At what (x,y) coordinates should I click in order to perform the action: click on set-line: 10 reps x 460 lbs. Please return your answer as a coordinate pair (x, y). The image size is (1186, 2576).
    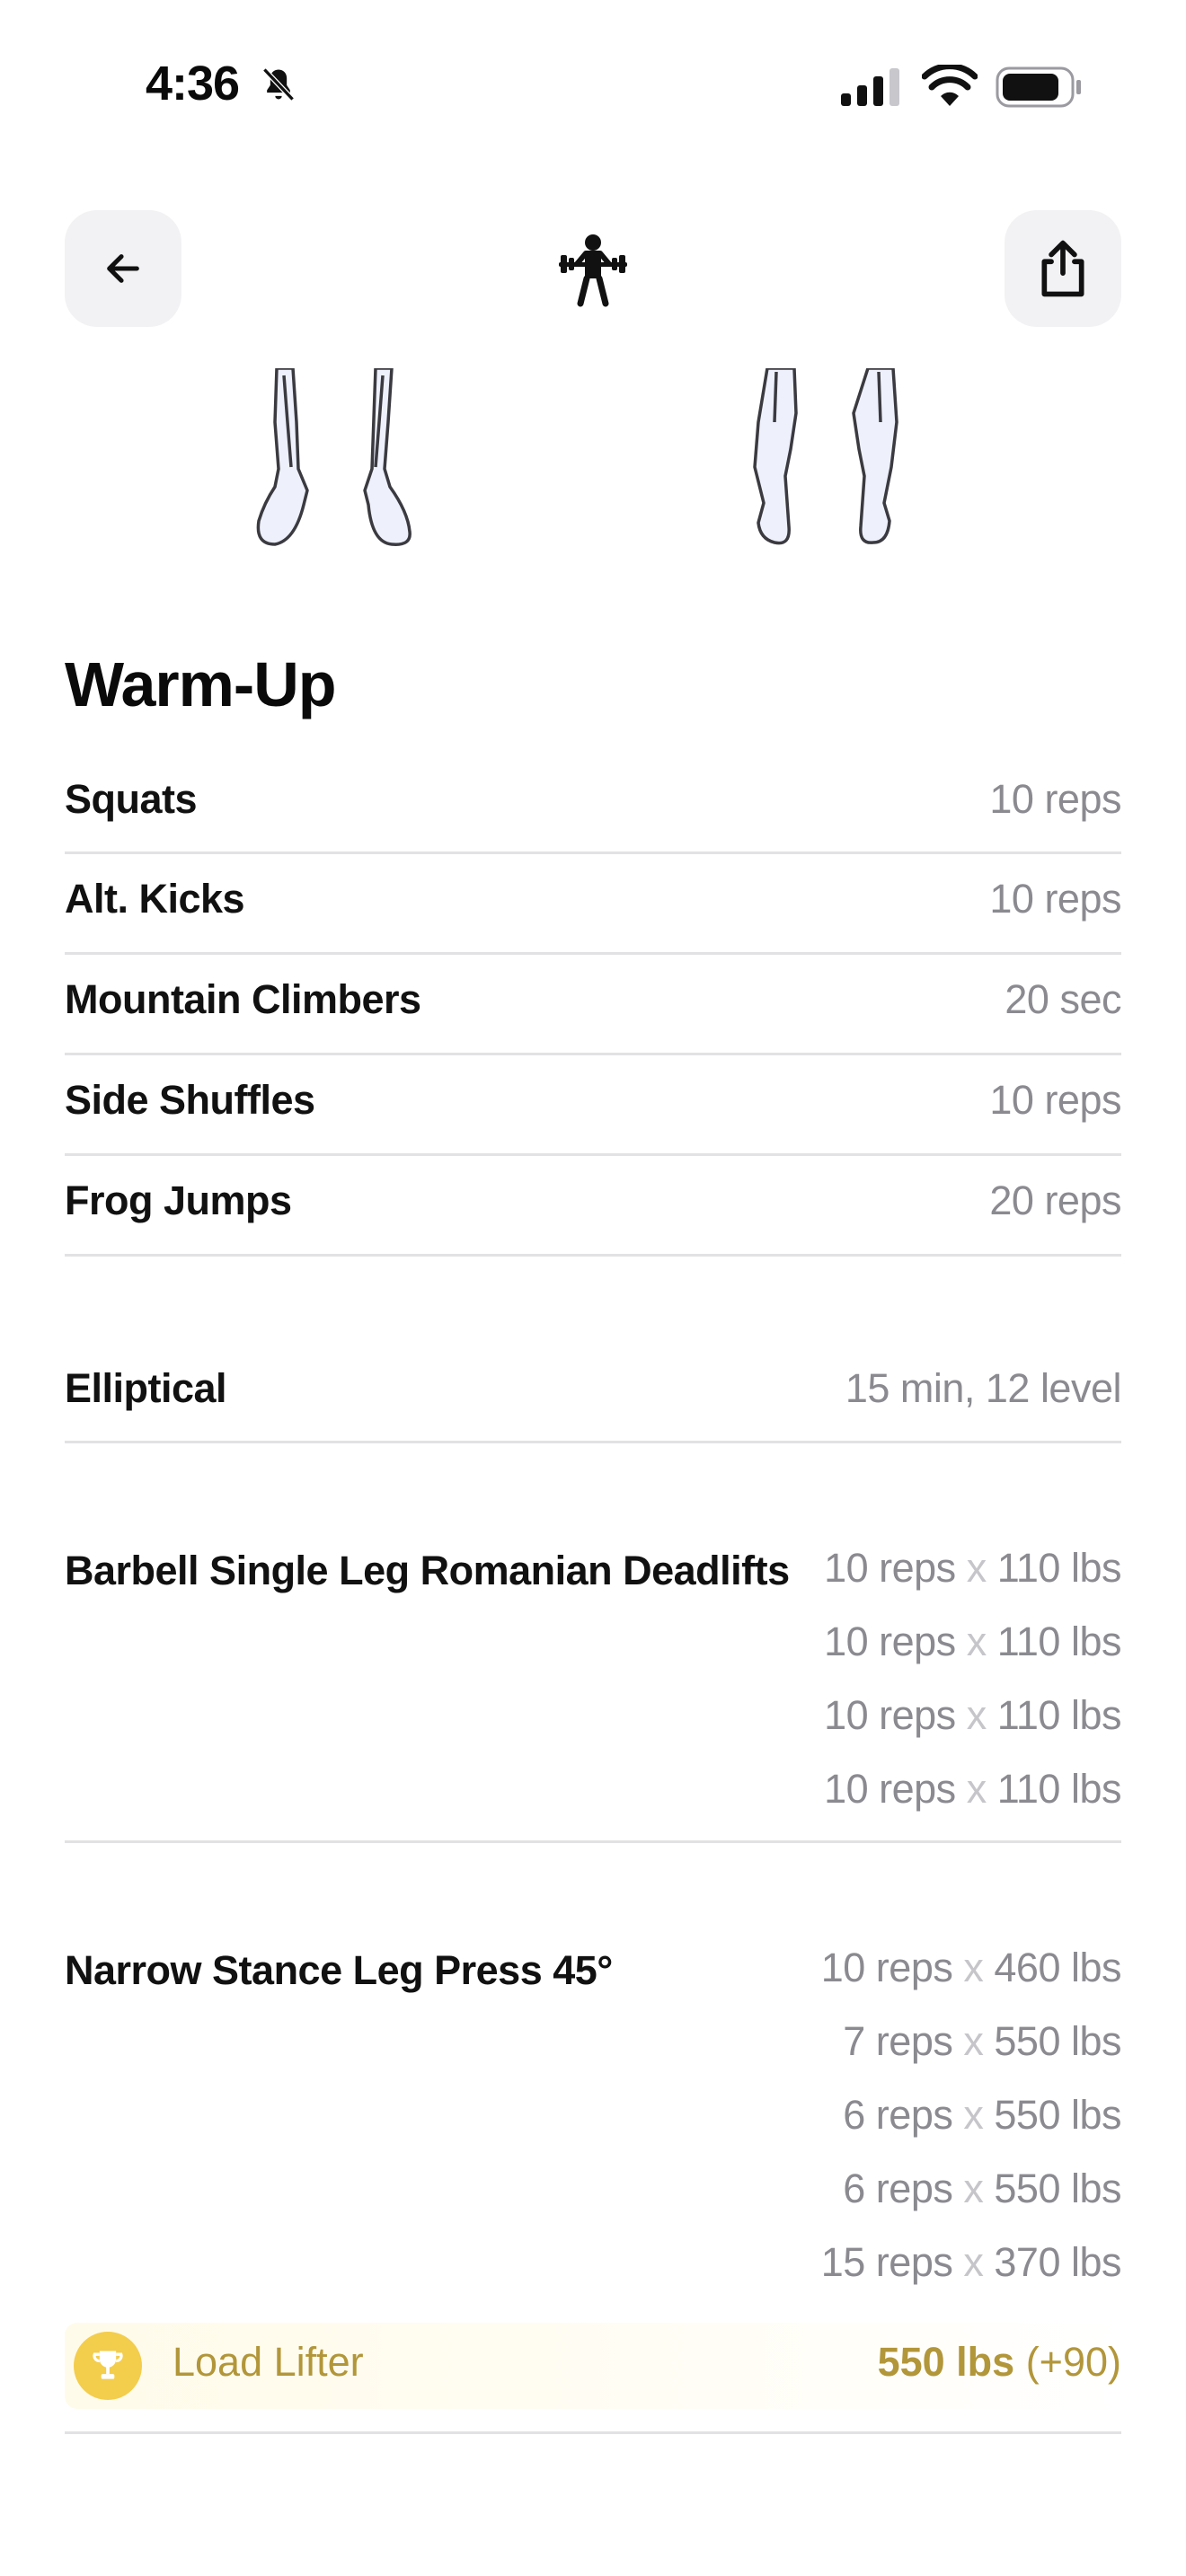
    Looking at the image, I should click on (971, 1967).